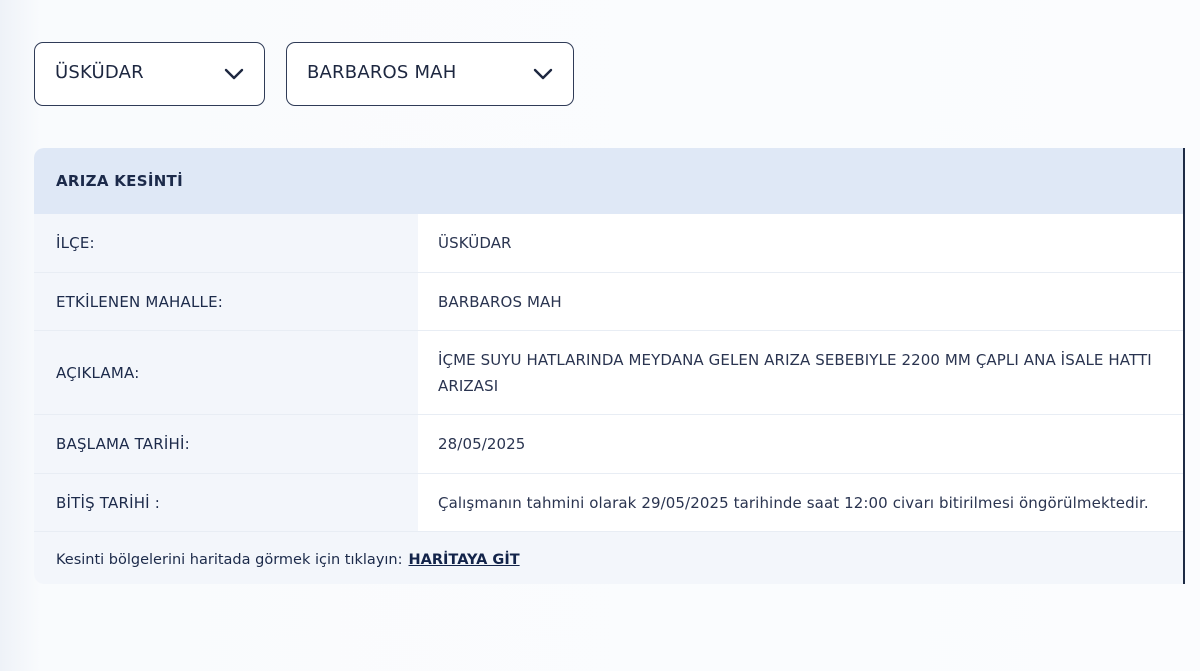  What do you see at coordinates (226, 502) in the screenshot?
I see `end-date-label: BİTİŞ TARİHİ :` at bounding box center [226, 502].